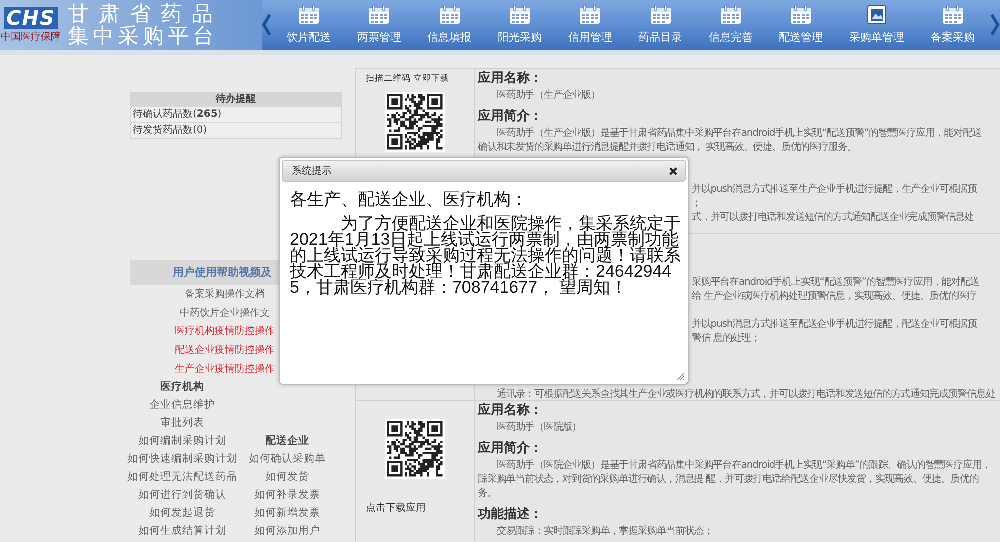 This screenshot has width=1000, height=542. Describe the element at coordinates (511, 515) in the screenshot. I see `field-heading: 功能描述：` at that location.